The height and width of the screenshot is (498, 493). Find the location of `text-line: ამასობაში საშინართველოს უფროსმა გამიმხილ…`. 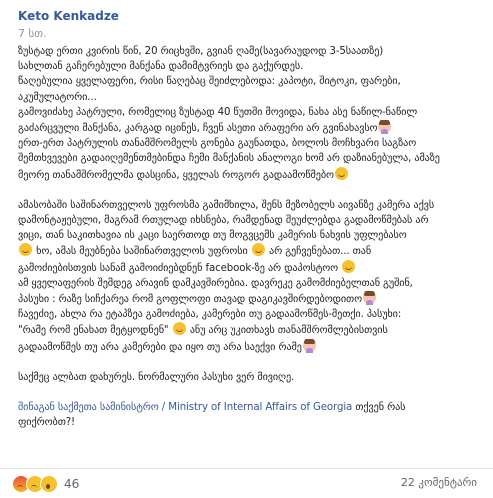

text-line: ამასობაში საშინართველოს უფროსმა გამიმხილ… is located at coordinates (226, 205).